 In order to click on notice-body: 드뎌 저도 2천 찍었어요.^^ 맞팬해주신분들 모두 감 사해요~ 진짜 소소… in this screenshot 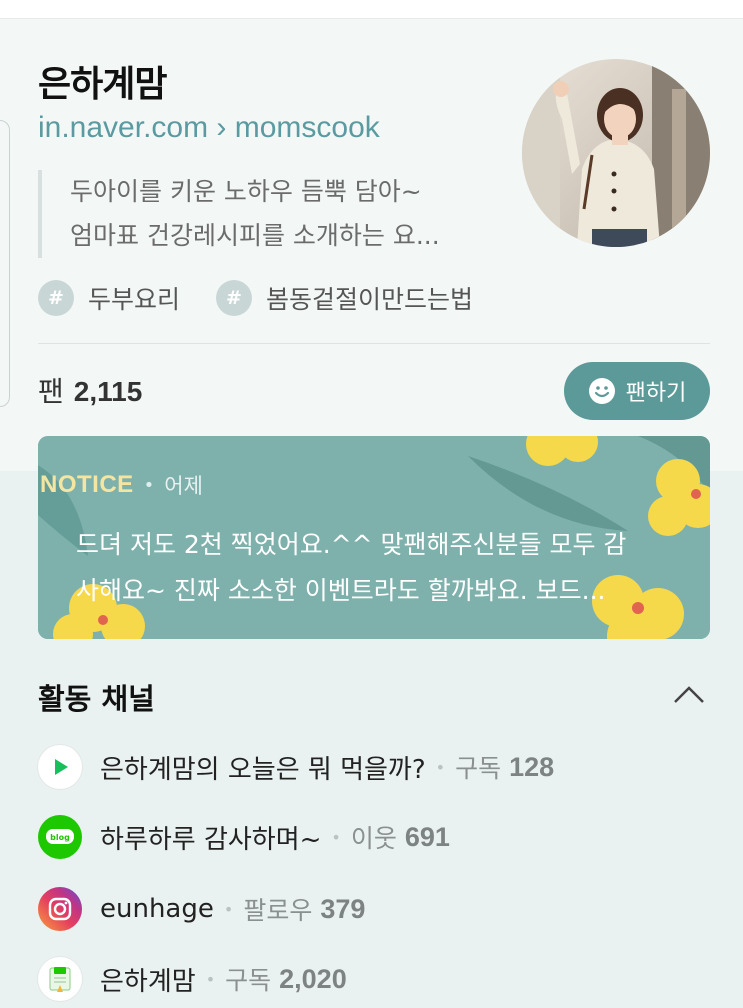, I will do `click(376, 568)`.